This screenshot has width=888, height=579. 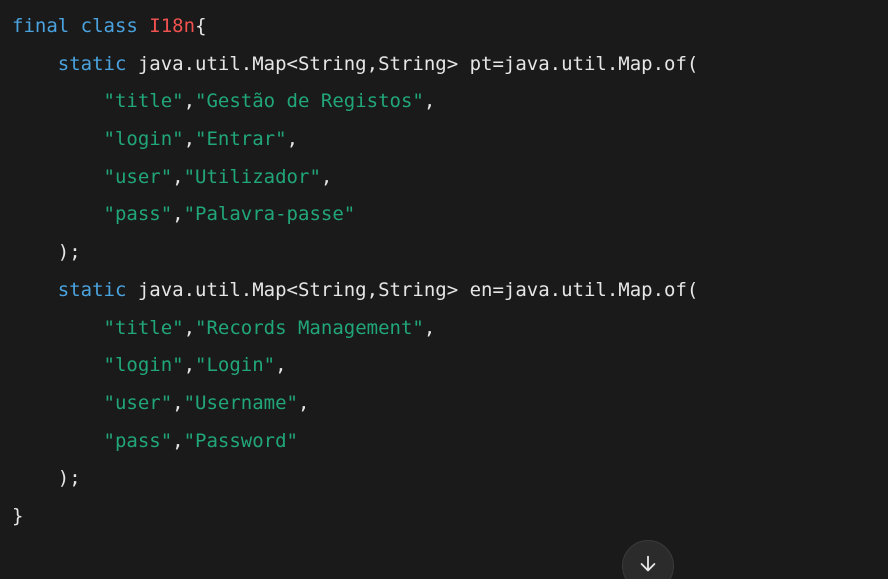 I want to click on arrow-down-icon, so click(x=648, y=563).